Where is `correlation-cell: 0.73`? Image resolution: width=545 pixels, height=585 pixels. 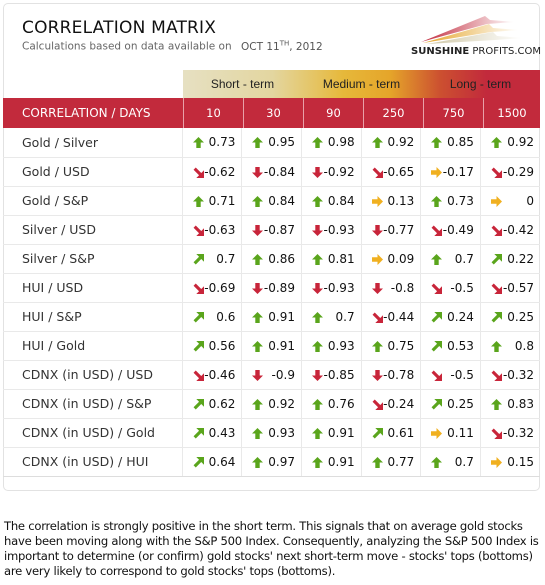 correlation-cell: 0.73 is located at coordinates (450, 201).